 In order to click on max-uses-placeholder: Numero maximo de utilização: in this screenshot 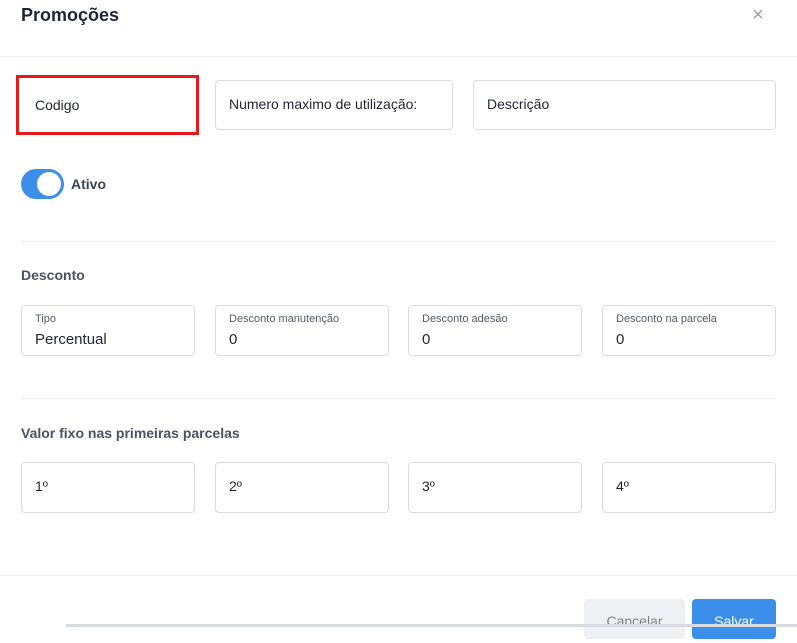, I will do `click(323, 104)`.